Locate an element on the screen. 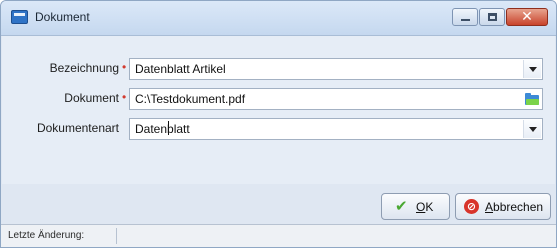 This screenshot has height=248, width=557. bezeichnung-label: Bezeichnung is located at coordinates (84, 68).